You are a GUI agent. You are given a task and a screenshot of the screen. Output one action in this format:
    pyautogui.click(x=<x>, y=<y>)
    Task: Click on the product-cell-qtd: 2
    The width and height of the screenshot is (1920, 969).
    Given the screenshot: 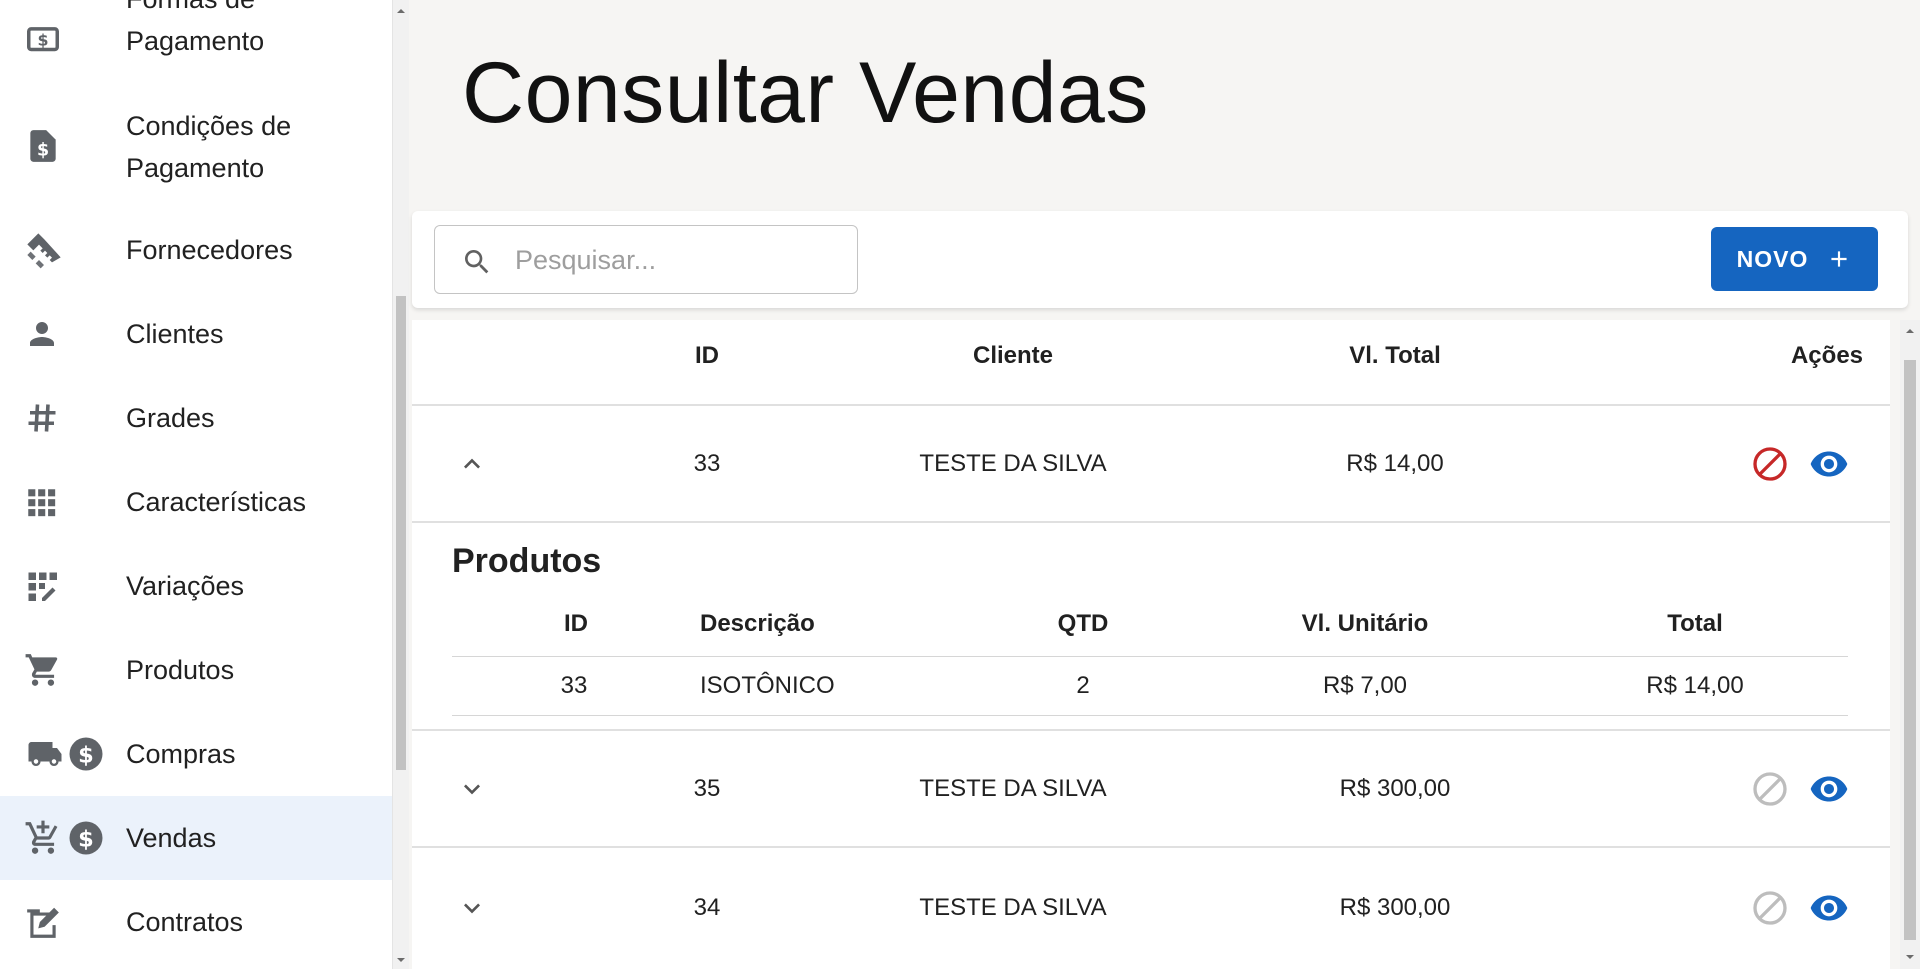 What is the action you would take?
    pyautogui.click(x=1083, y=685)
    